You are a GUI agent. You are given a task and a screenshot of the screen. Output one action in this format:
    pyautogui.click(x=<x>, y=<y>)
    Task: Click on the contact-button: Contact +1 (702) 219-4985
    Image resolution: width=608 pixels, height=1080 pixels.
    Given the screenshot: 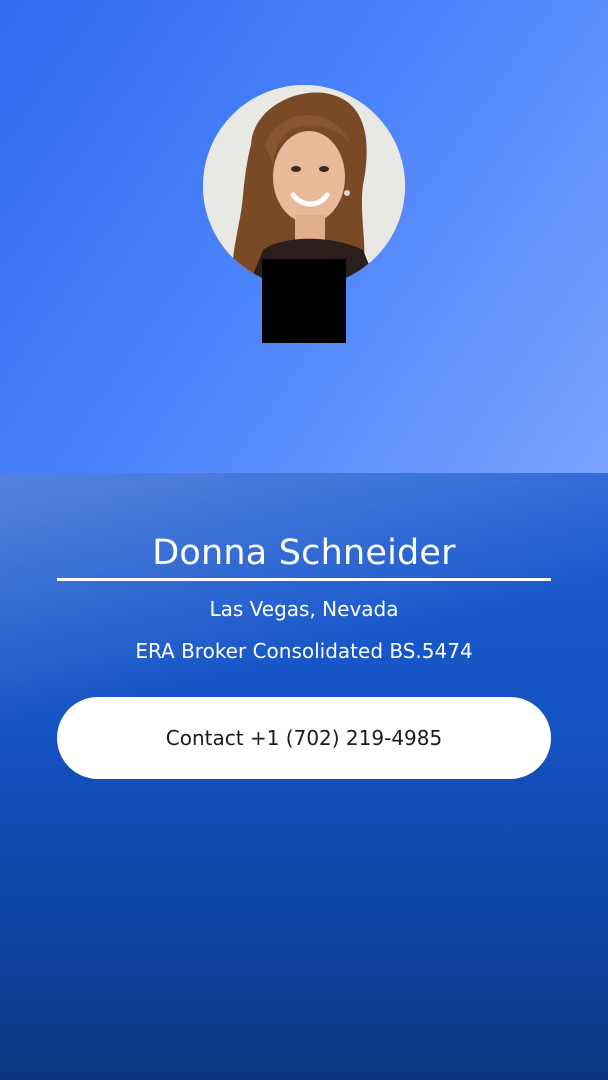 What is the action you would take?
    pyautogui.click(x=304, y=738)
    